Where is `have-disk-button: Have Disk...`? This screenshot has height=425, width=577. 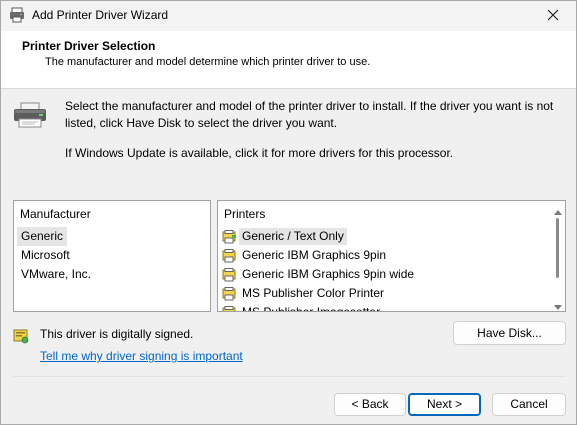 have-disk-button: Have Disk... is located at coordinates (509, 333).